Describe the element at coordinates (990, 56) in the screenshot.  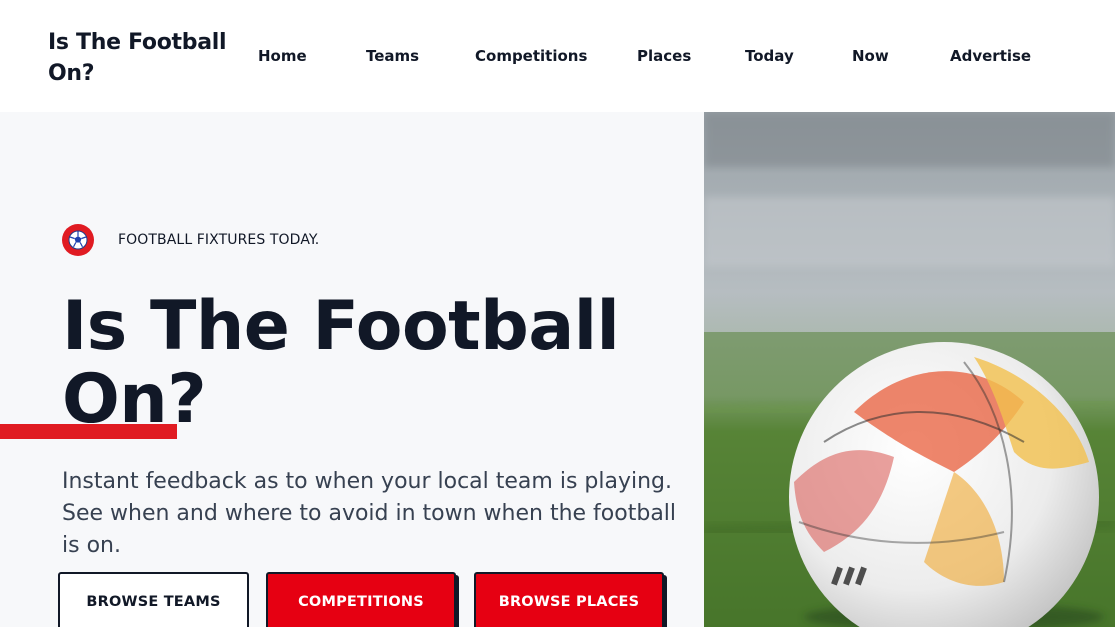
I see `nav-advertise: Advertise` at that location.